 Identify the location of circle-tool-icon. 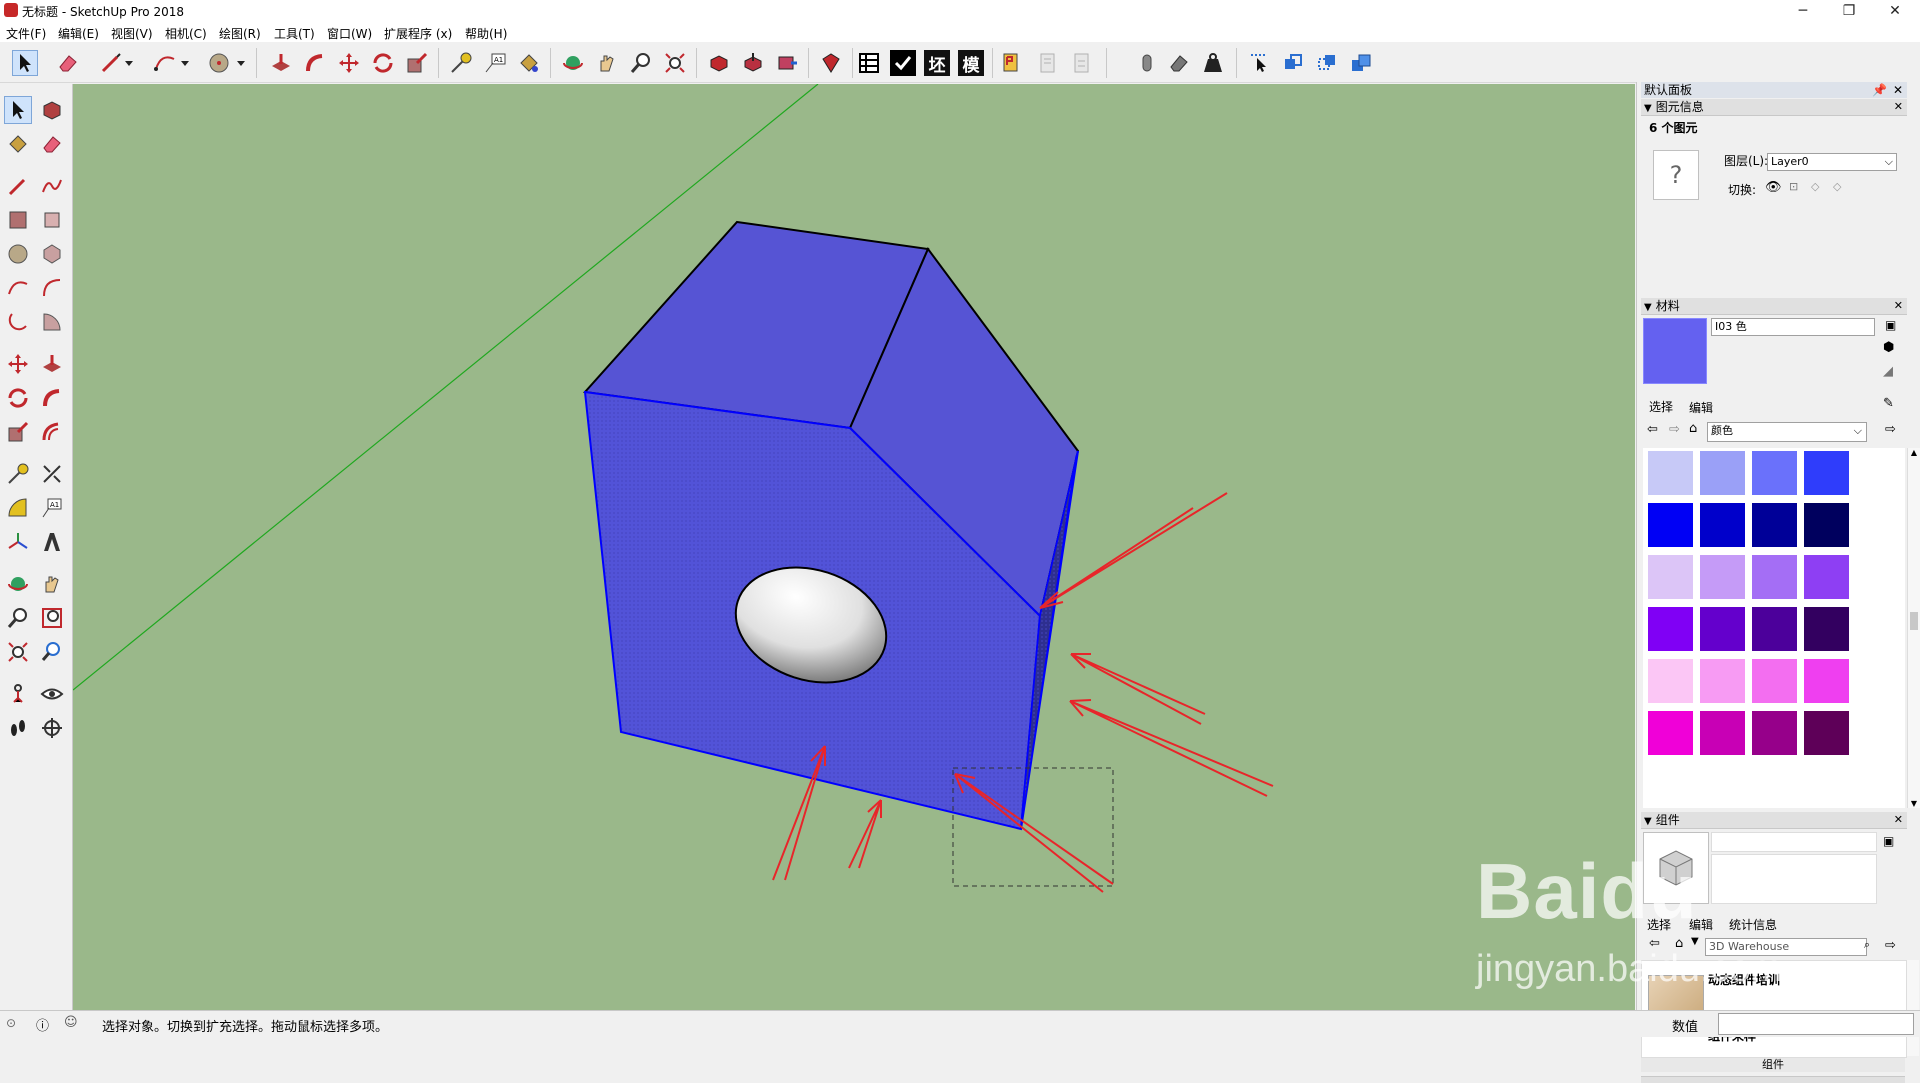
(18, 254).